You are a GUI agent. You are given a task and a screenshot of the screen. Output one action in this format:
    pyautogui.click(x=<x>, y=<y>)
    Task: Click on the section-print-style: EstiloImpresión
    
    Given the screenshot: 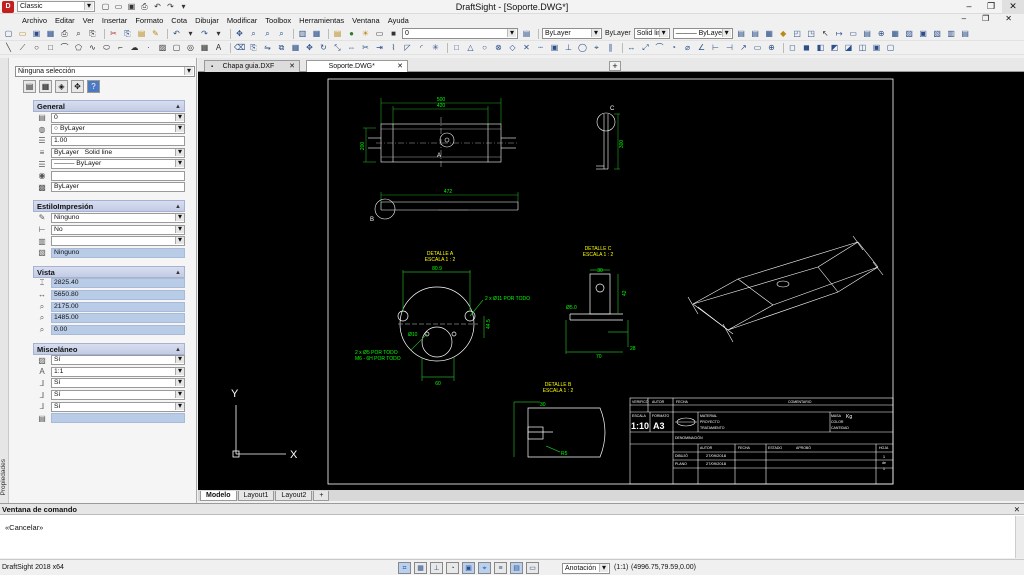 What is the action you would take?
    pyautogui.click(x=109, y=206)
    